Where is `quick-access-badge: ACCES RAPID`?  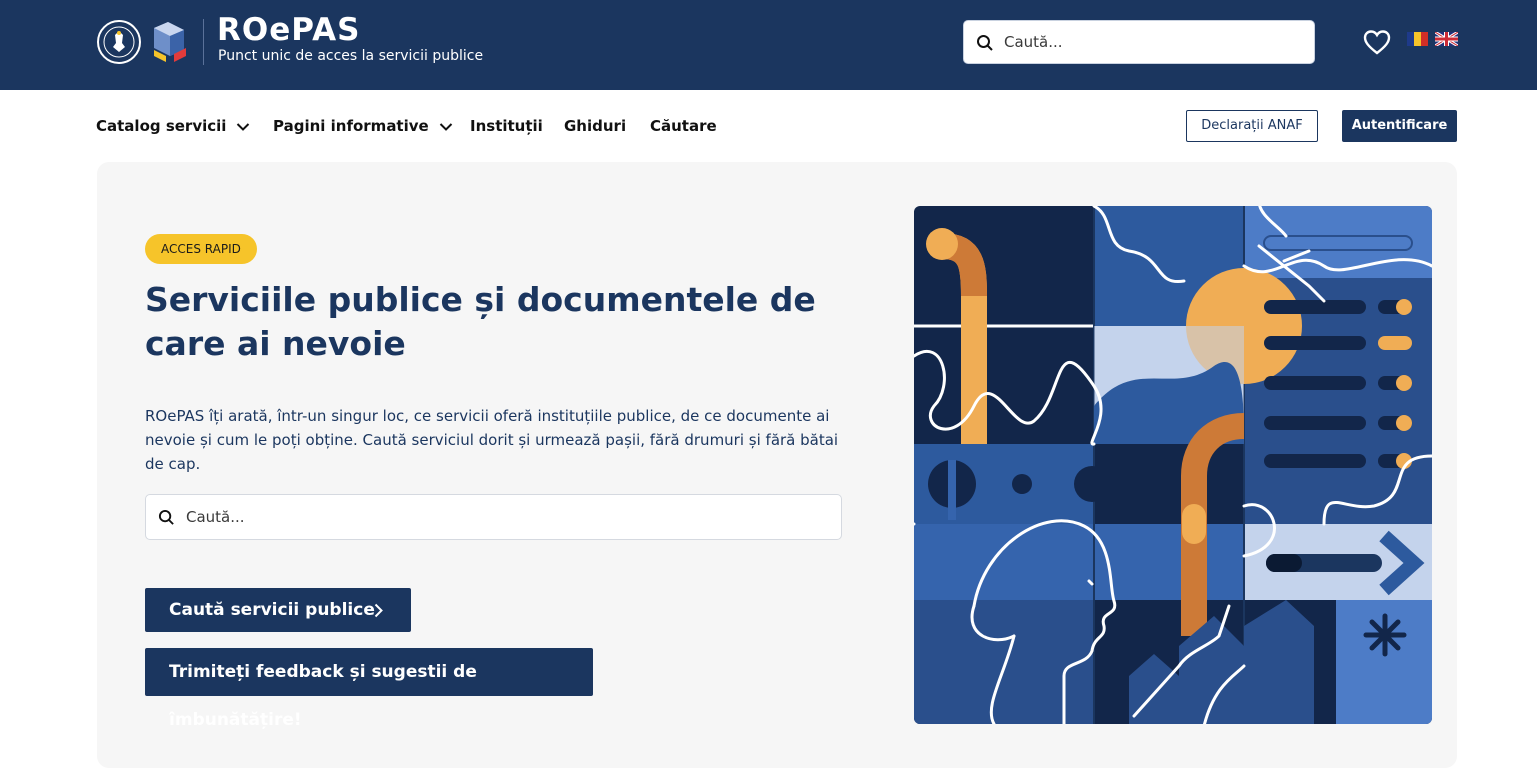 quick-access-badge: ACCES RAPID is located at coordinates (201, 249).